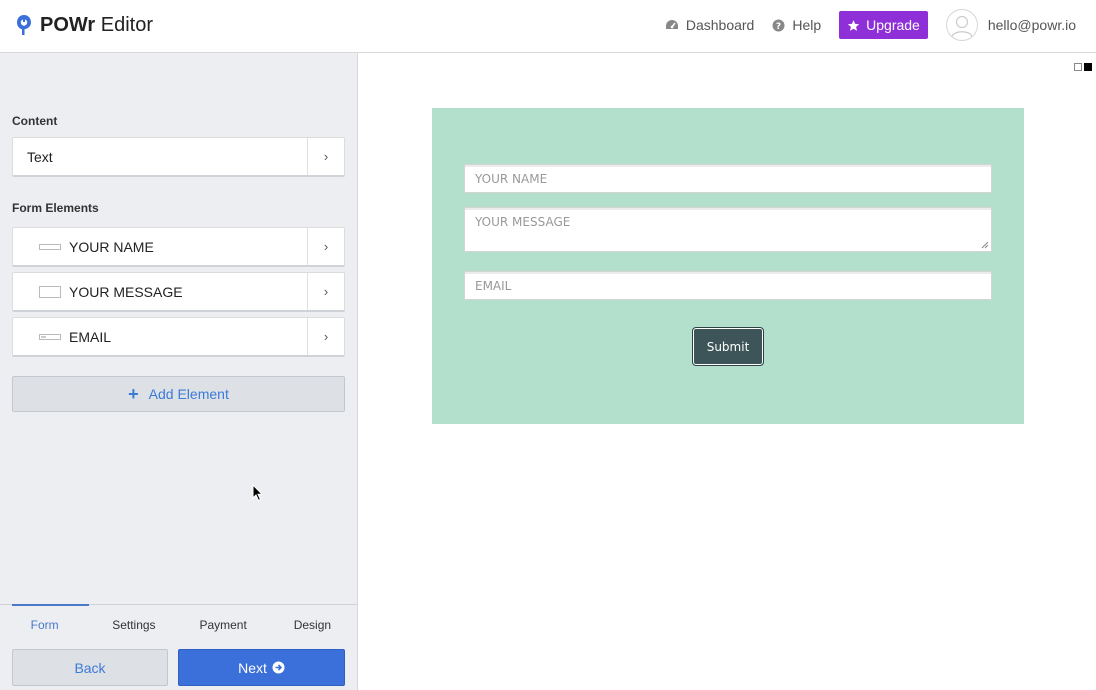  I want to click on content-item-text: Text ›, so click(178, 157).